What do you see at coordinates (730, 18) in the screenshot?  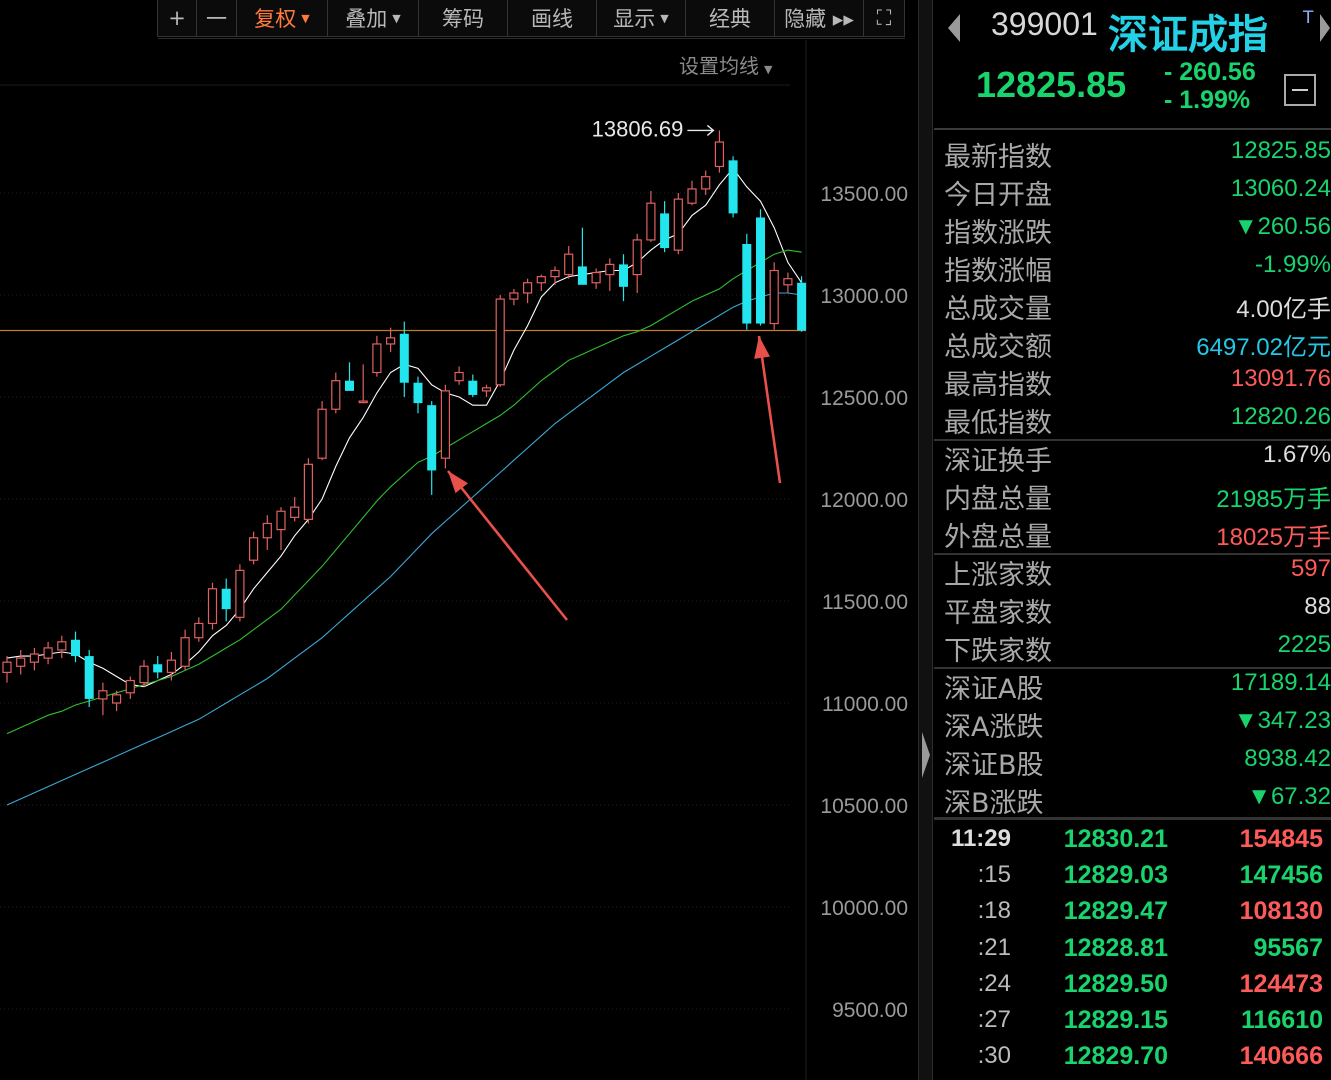 I see `toolbar-button-7: 经典` at bounding box center [730, 18].